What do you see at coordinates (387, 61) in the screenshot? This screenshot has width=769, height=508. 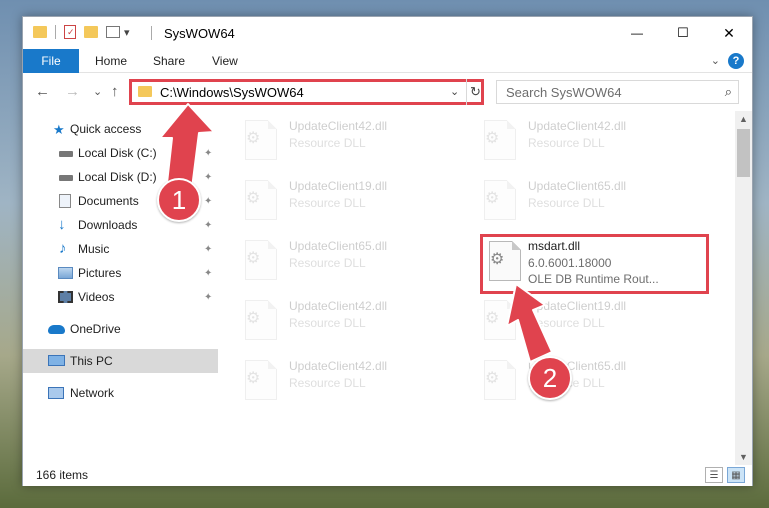 I see `ribbon-tabs: File Home Share View ⌄ ?` at bounding box center [387, 61].